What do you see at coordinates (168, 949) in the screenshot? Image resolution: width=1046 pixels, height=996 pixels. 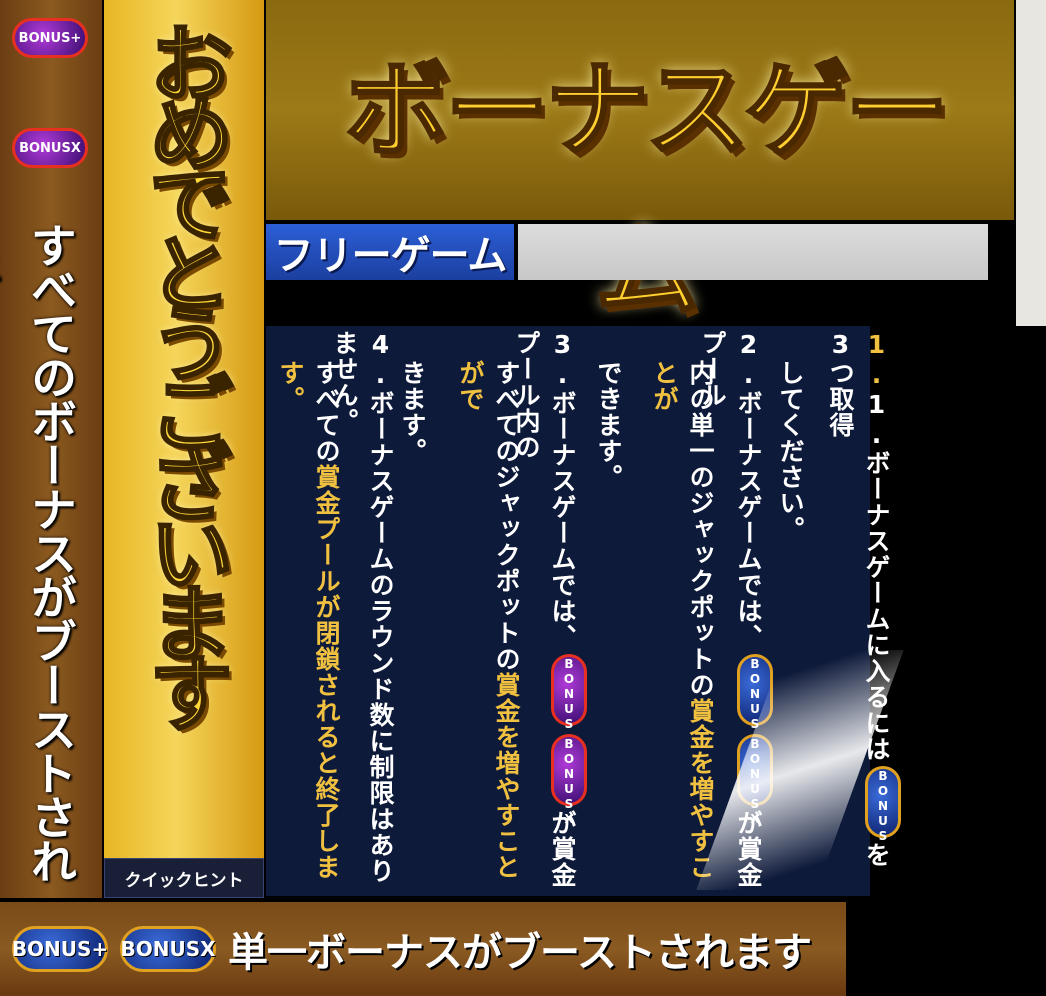 I see `bonus-x-icon: BONUSX` at bounding box center [168, 949].